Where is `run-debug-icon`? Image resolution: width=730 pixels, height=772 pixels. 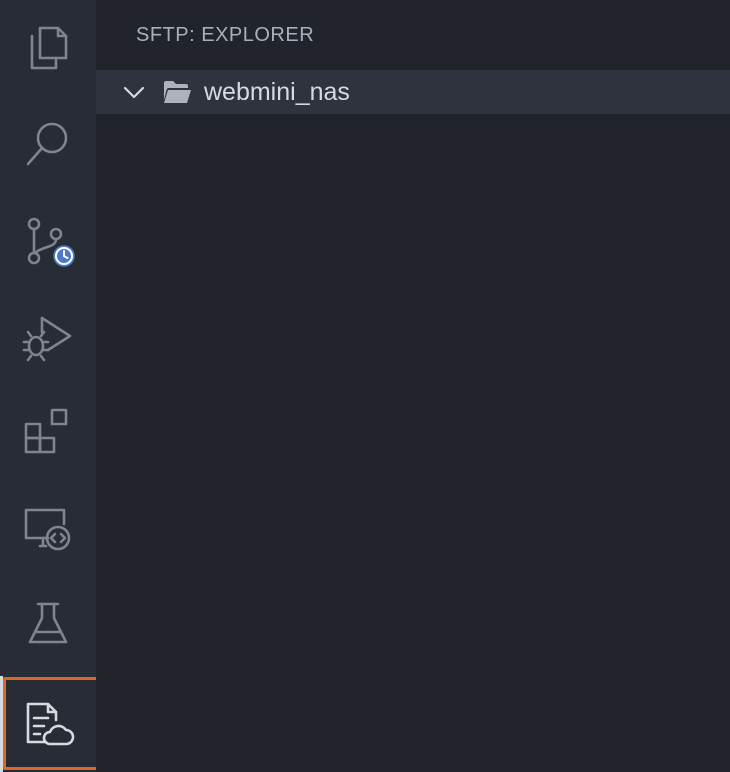 run-debug-icon is located at coordinates (47, 339).